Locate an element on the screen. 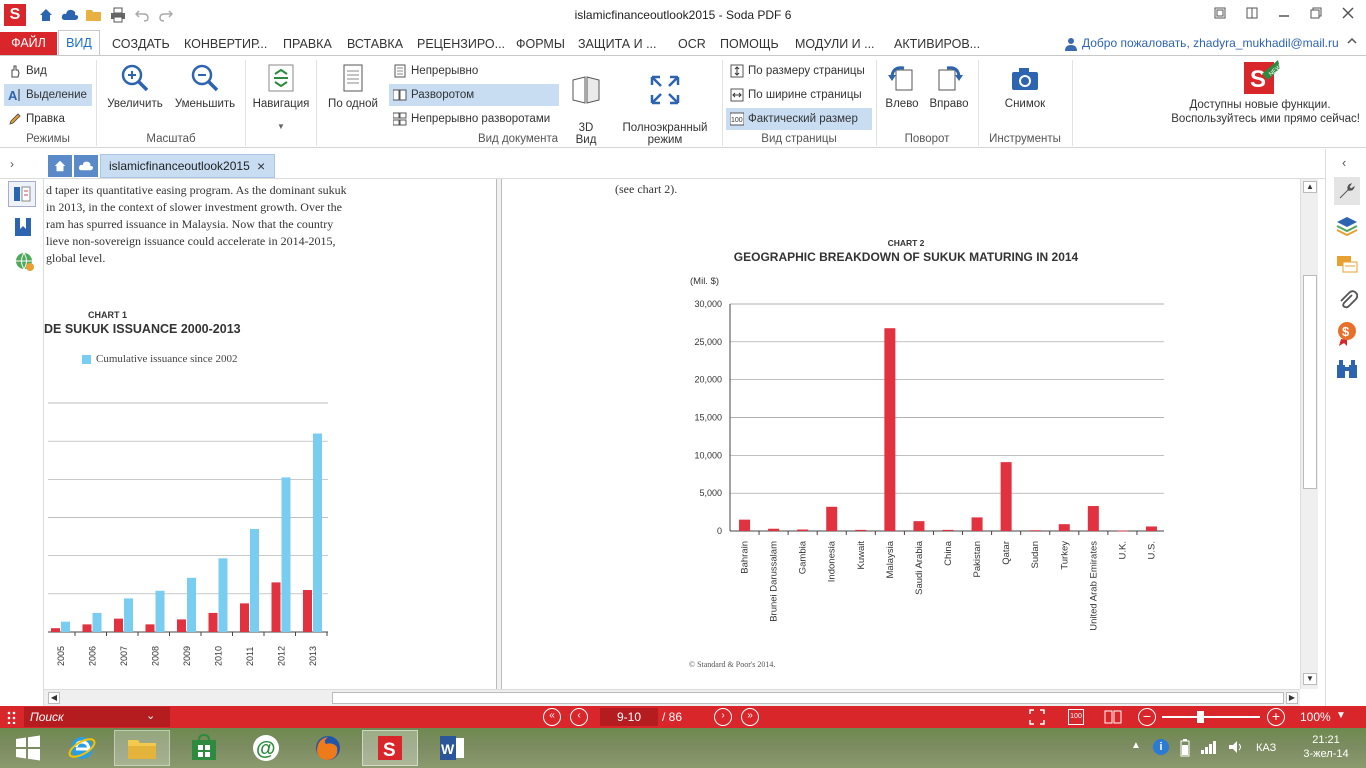  comments-icon is located at coordinates (1347, 265).